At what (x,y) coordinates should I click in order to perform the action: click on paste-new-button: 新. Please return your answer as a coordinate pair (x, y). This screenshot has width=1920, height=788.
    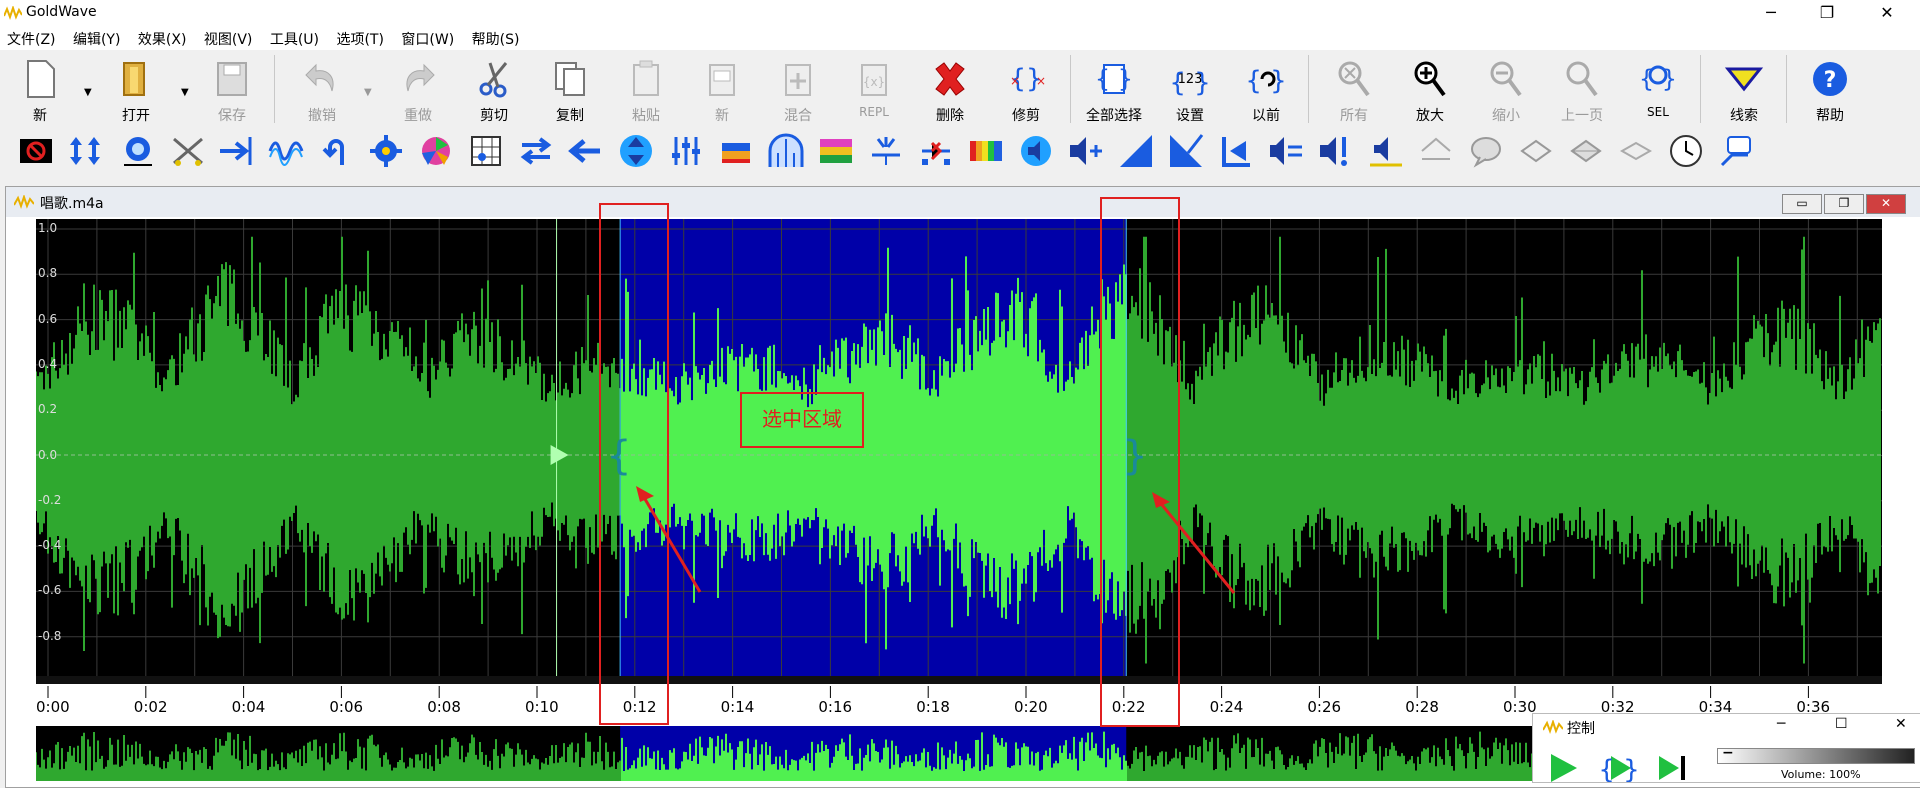
    Looking at the image, I should click on (722, 90).